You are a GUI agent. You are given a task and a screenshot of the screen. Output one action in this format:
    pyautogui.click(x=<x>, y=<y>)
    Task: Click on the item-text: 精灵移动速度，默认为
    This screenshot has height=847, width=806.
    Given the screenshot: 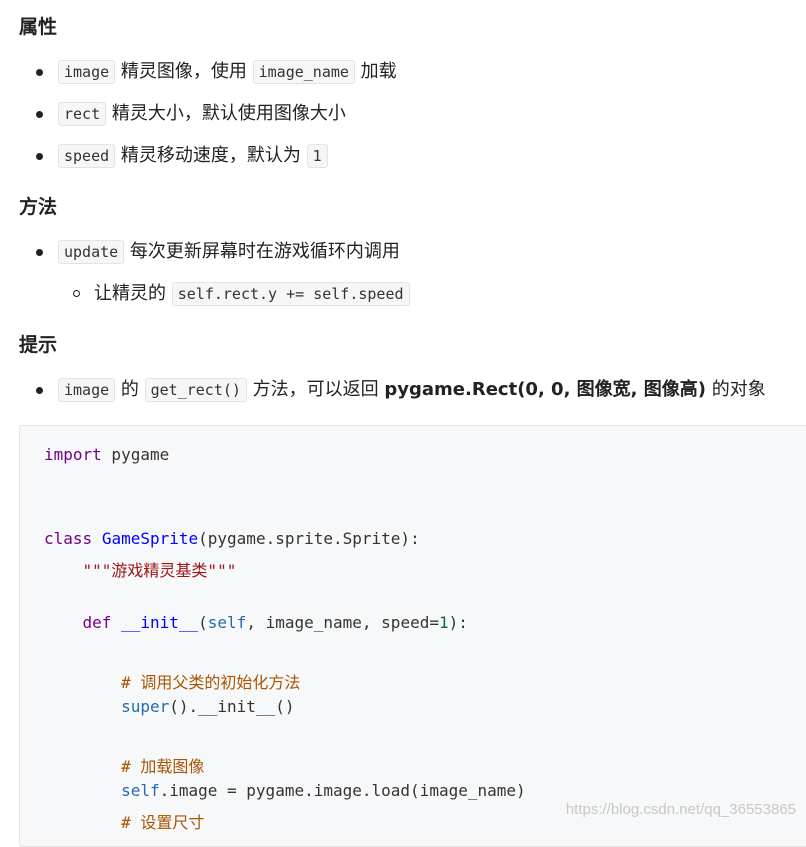 What is the action you would take?
    pyautogui.click(x=210, y=155)
    